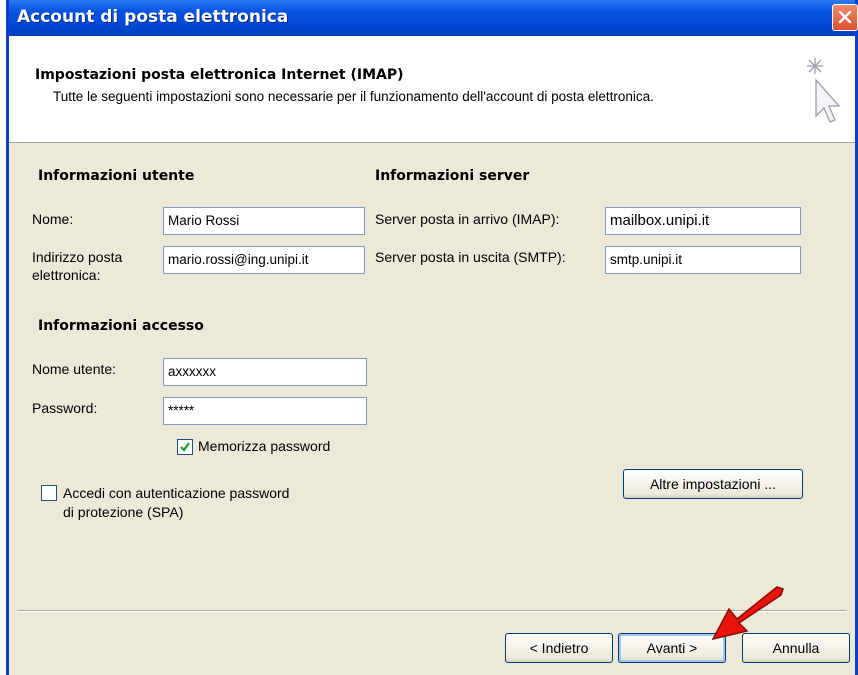 This screenshot has height=675, width=858. Describe the element at coordinates (433, 18) in the screenshot. I see `title-bar: Account di posta elettronica` at that location.